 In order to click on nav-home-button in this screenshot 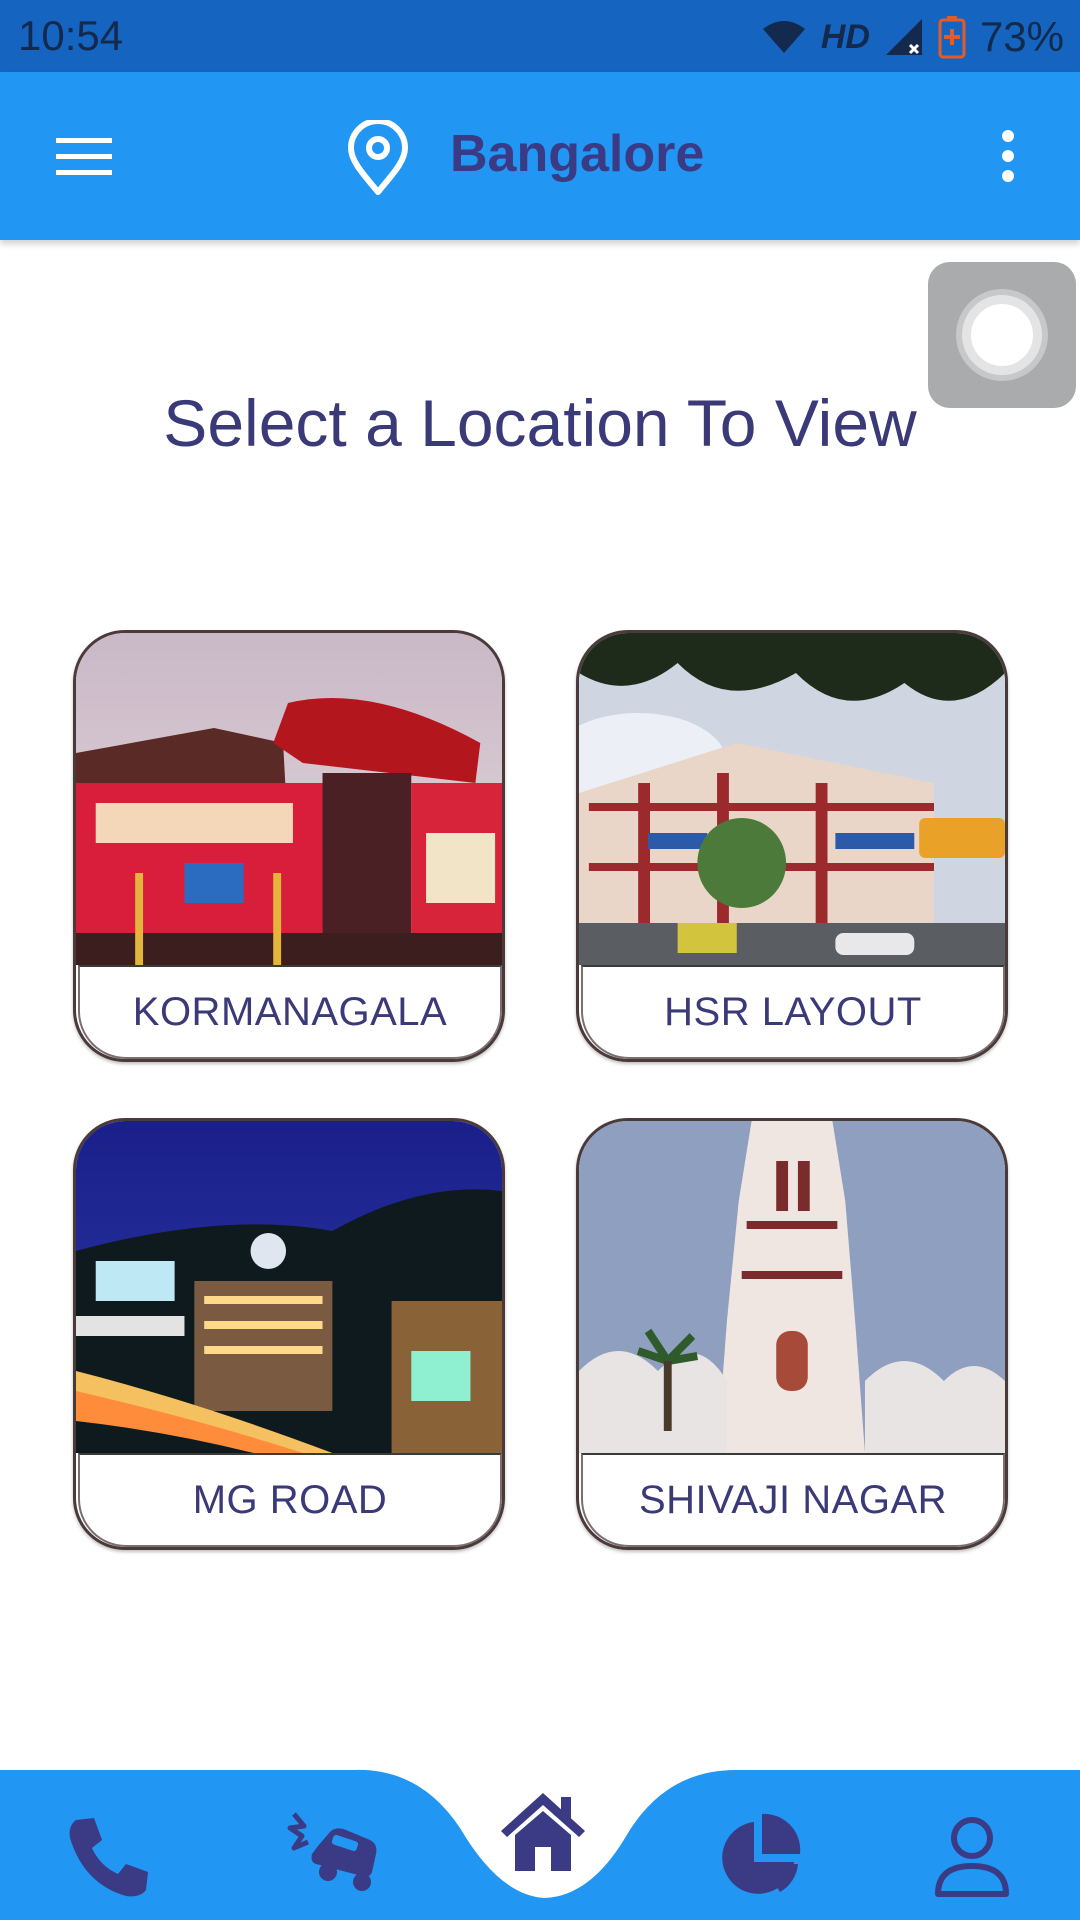, I will do `click(543, 1833)`.